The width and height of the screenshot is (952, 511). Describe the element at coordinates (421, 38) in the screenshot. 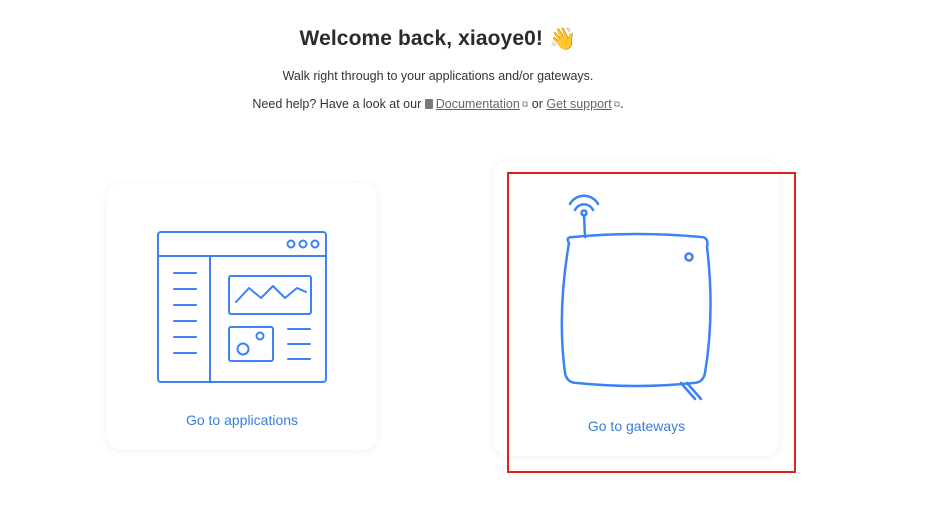

I see `page-title-text: Welcome back, xiaoye0!` at that location.